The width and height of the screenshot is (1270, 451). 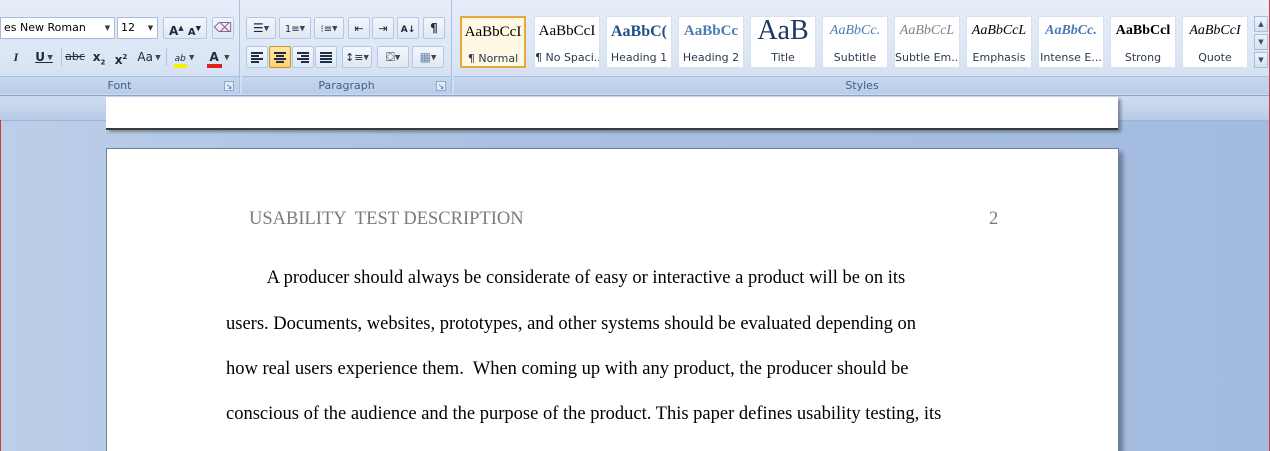 What do you see at coordinates (48, 58) in the screenshot?
I see `underline-dropdown-icon: ▼` at bounding box center [48, 58].